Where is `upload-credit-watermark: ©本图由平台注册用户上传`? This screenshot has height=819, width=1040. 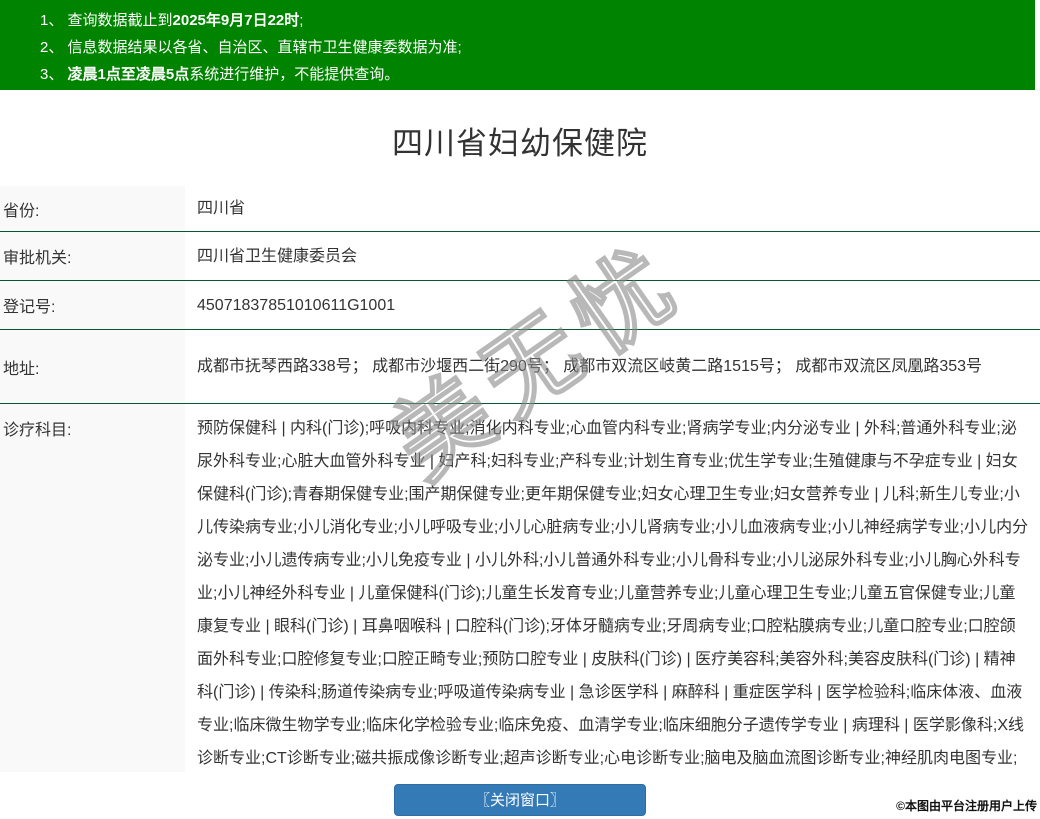 upload-credit-watermark: ©本图由平台注册用户上传 is located at coordinates (966, 806).